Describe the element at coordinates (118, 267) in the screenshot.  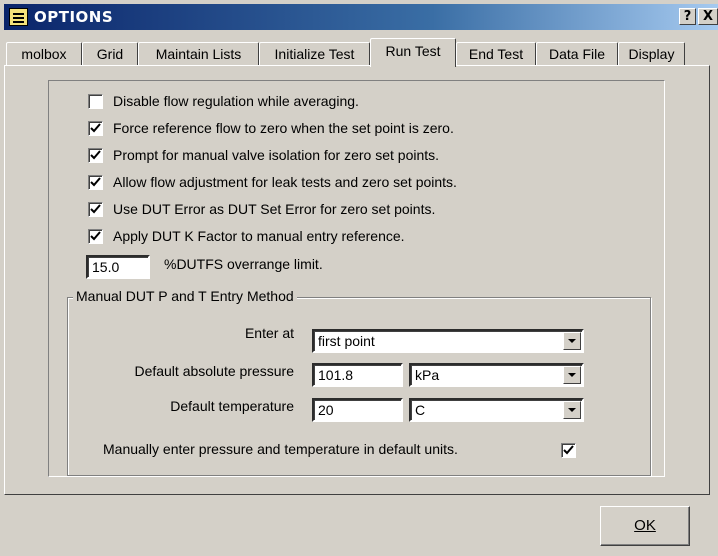
I see `overrange-limit-input: 15.0` at that location.